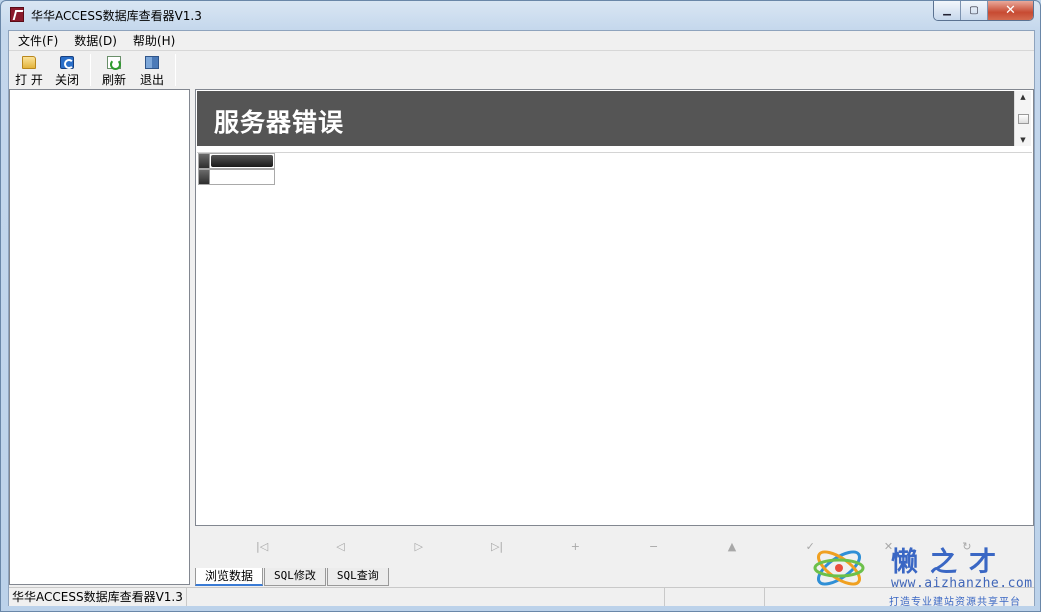 Image resolution: width=1041 pixels, height=612 pixels. I want to click on close-db-icon, so click(67, 62).